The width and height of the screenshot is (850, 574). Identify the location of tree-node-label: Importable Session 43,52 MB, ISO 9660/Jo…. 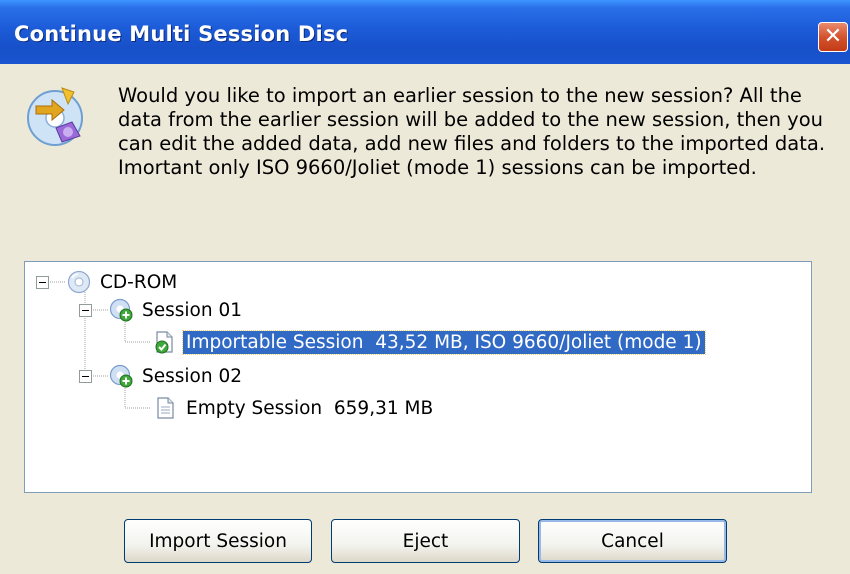
(444, 342).